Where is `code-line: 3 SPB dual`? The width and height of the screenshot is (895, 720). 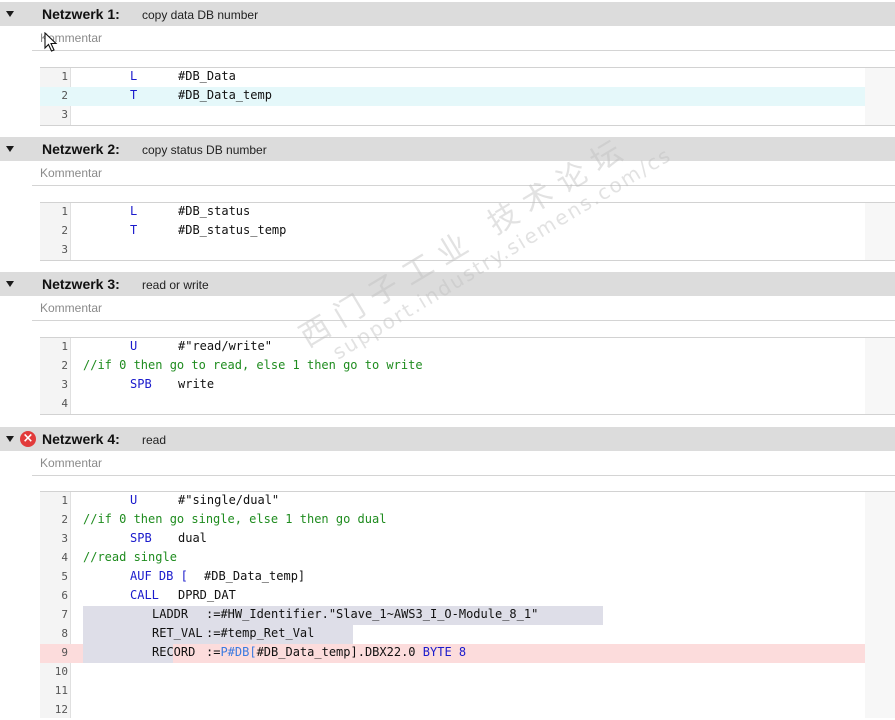 code-line: 3 SPB dual is located at coordinates (452, 539).